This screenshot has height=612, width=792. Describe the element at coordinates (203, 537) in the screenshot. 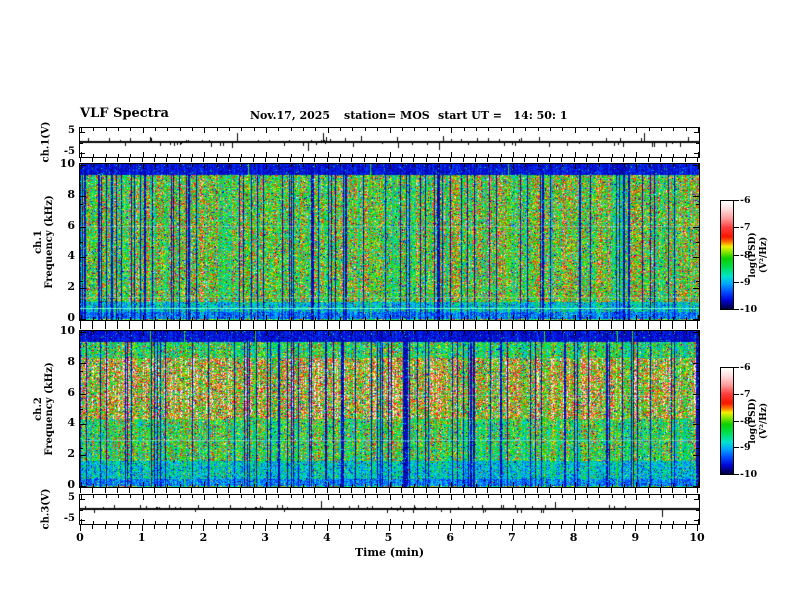

I see `x-tick-label: 2` at that location.